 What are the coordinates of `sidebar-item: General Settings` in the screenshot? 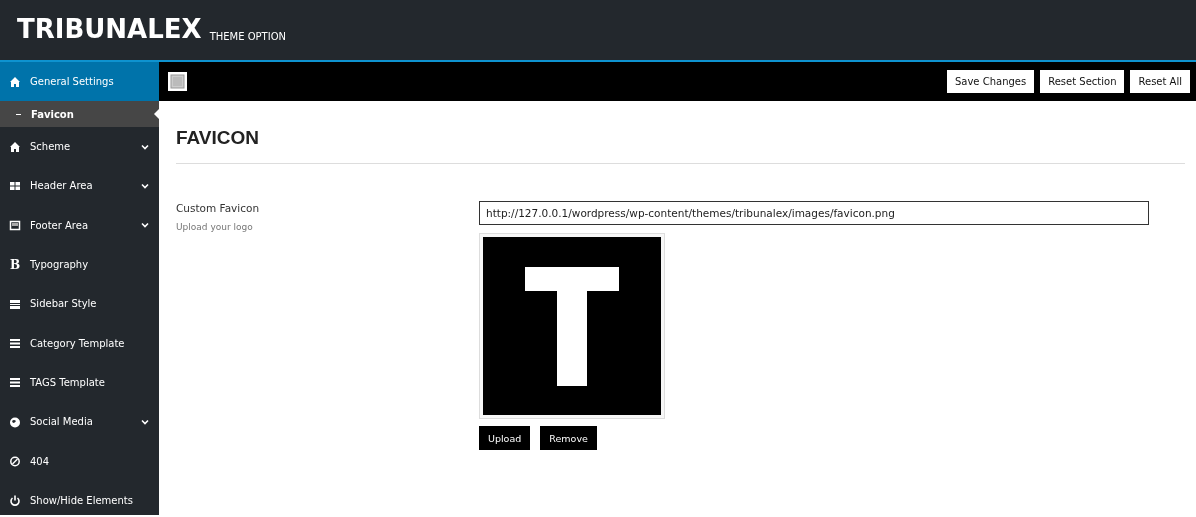 It's located at (79, 81).